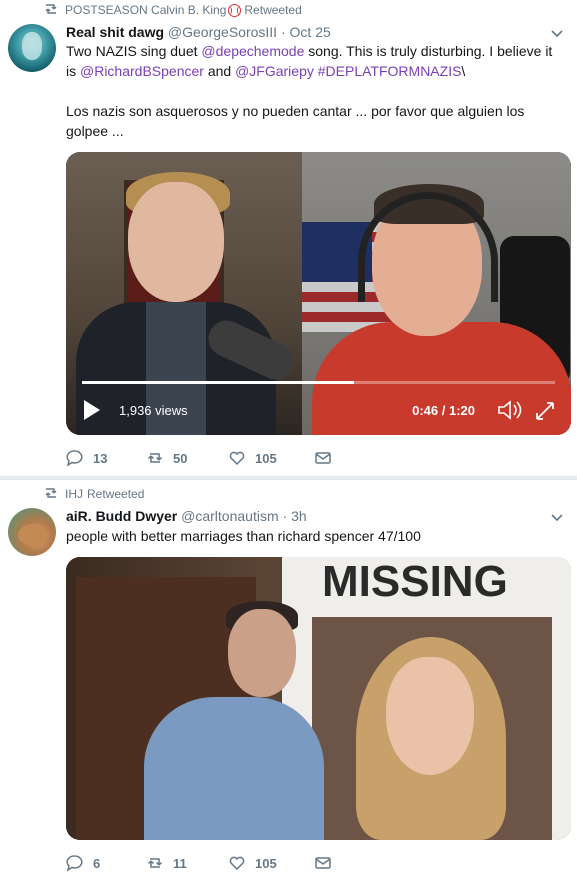  Describe the element at coordinates (229, 516) in the screenshot. I see `handle: @carltonautism` at that location.